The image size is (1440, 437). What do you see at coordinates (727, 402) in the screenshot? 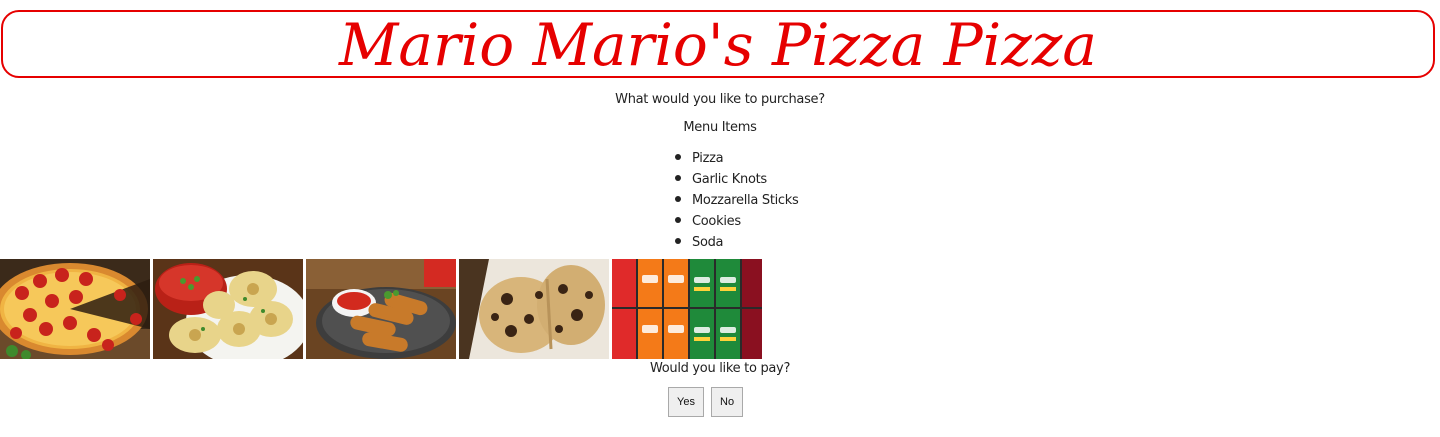
I see `no-button: No` at bounding box center [727, 402].